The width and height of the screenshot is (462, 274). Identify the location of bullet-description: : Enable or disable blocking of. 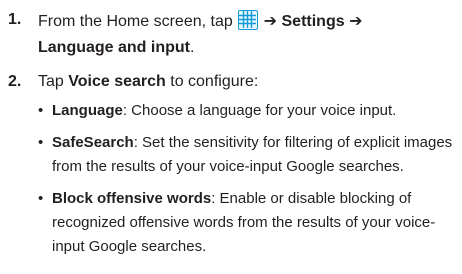
(311, 198).